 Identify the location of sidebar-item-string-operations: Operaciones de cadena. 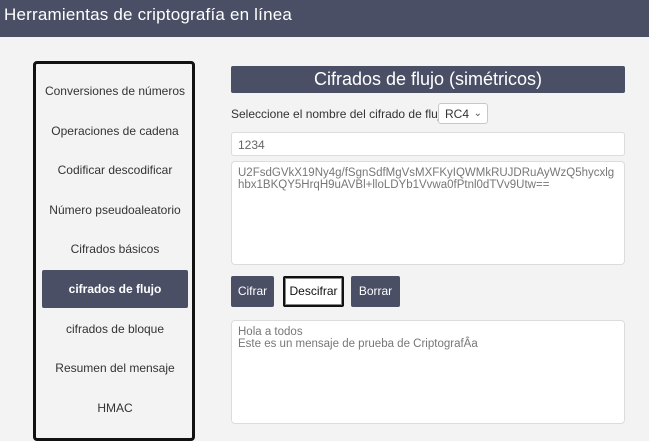
(115, 131).